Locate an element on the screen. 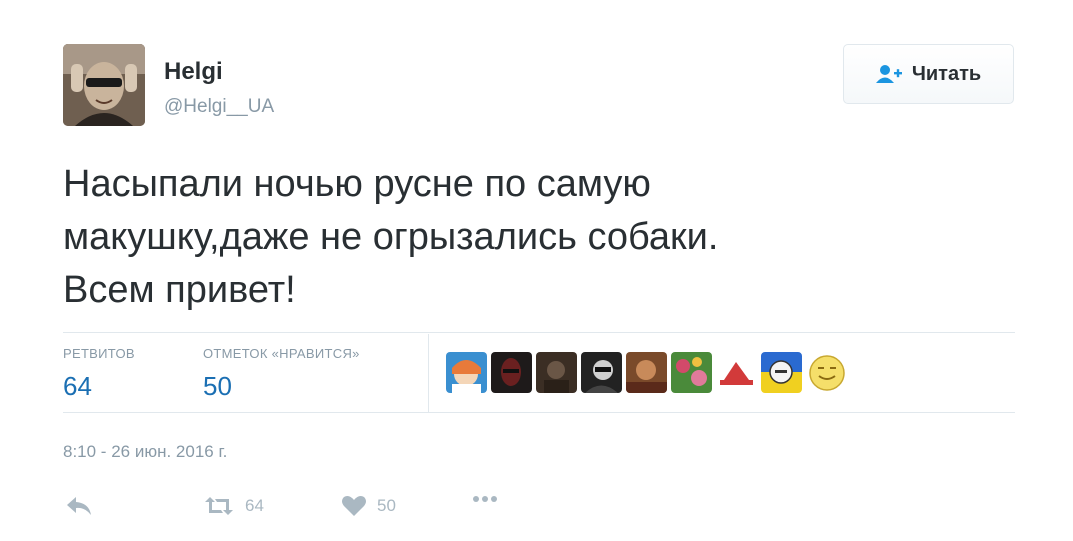 The image size is (1073, 541). author-name: Helgi is located at coordinates (193, 72).